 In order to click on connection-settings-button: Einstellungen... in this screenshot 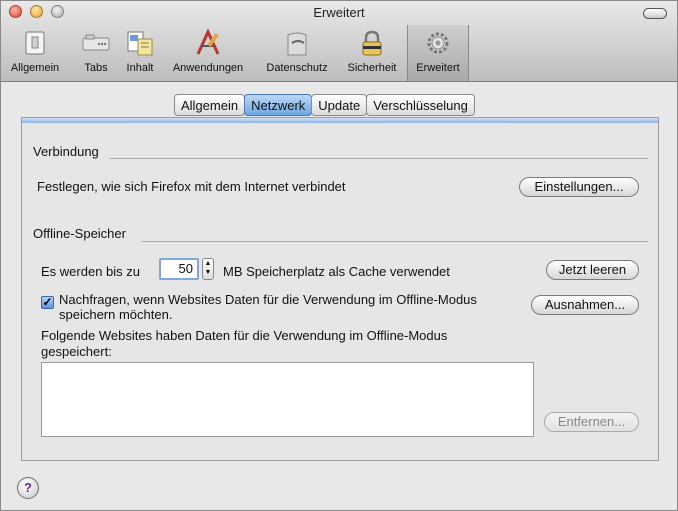, I will do `click(579, 187)`.